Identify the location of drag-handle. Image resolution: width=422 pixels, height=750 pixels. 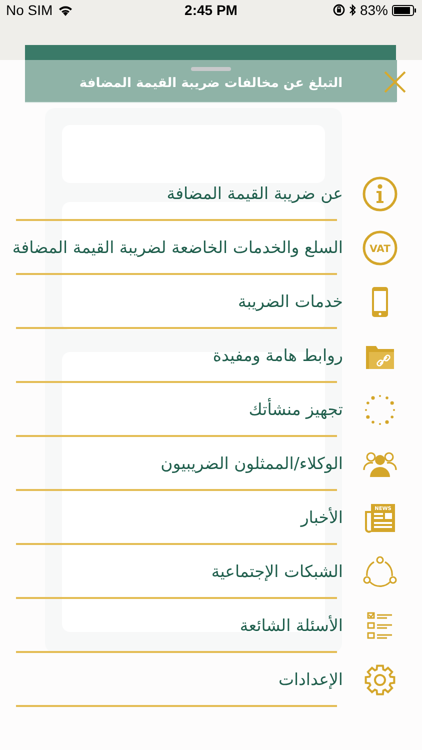
(211, 69).